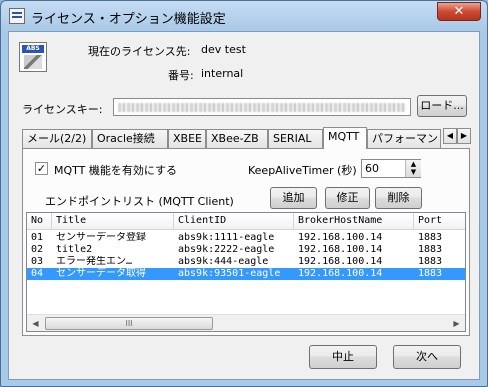 Image resolution: width=488 pixels, height=387 pixels. I want to click on keepalive-label: KeepAliveTimer (秒), so click(302, 170).